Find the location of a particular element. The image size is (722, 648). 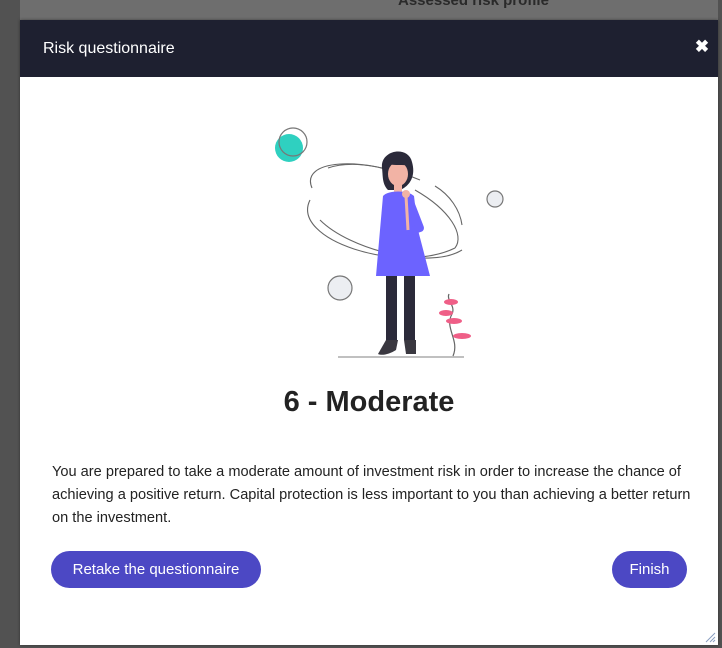

backdrop-header is located at coordinates (361, 10).